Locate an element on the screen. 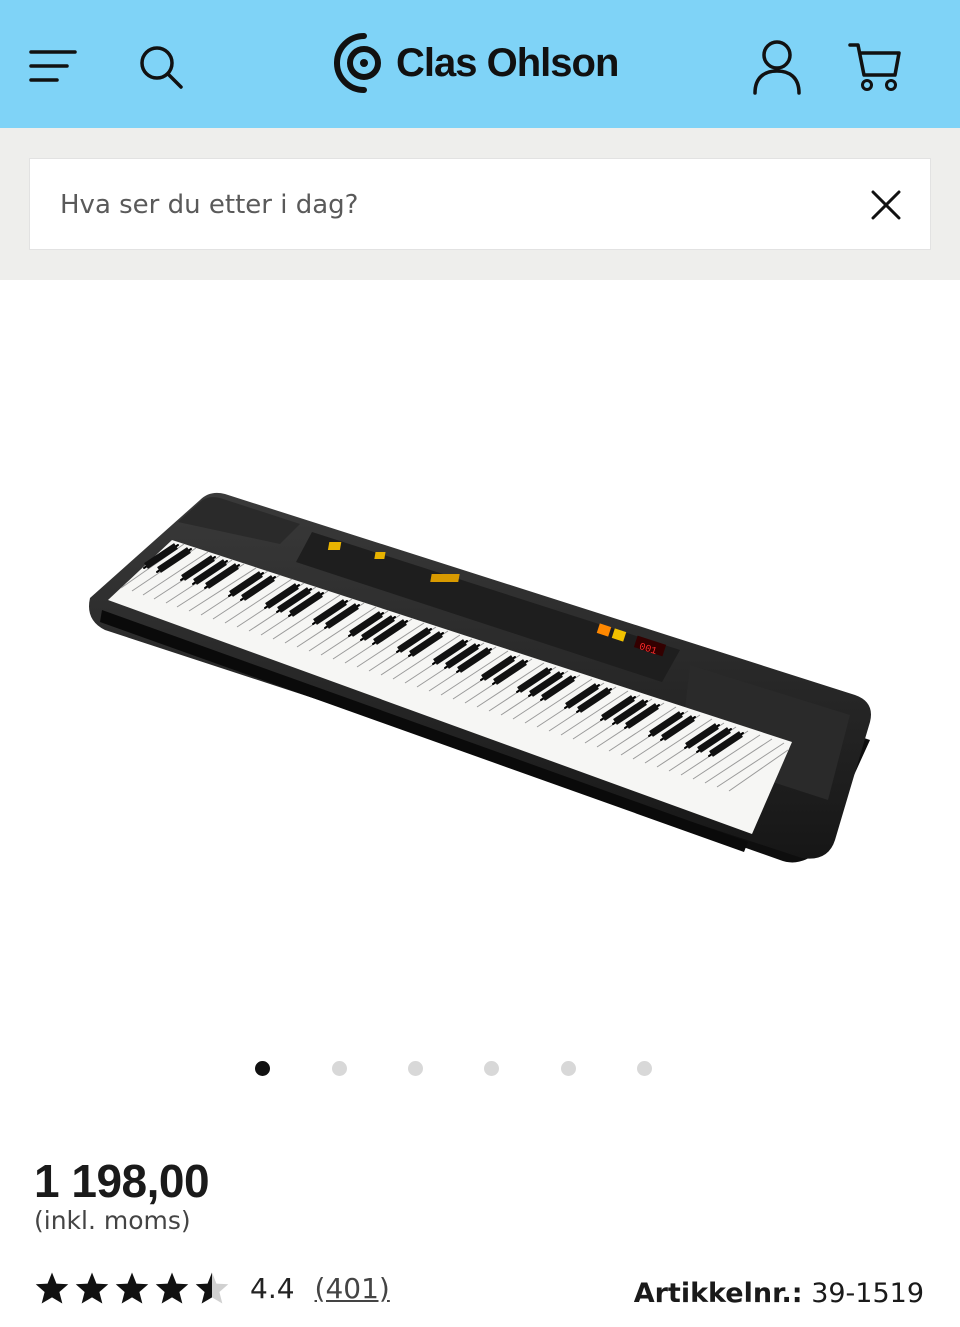 The height and width of the screenshot is (1327, 960). brand-name: Clas Ohlson is located at coordinates (507, 62).